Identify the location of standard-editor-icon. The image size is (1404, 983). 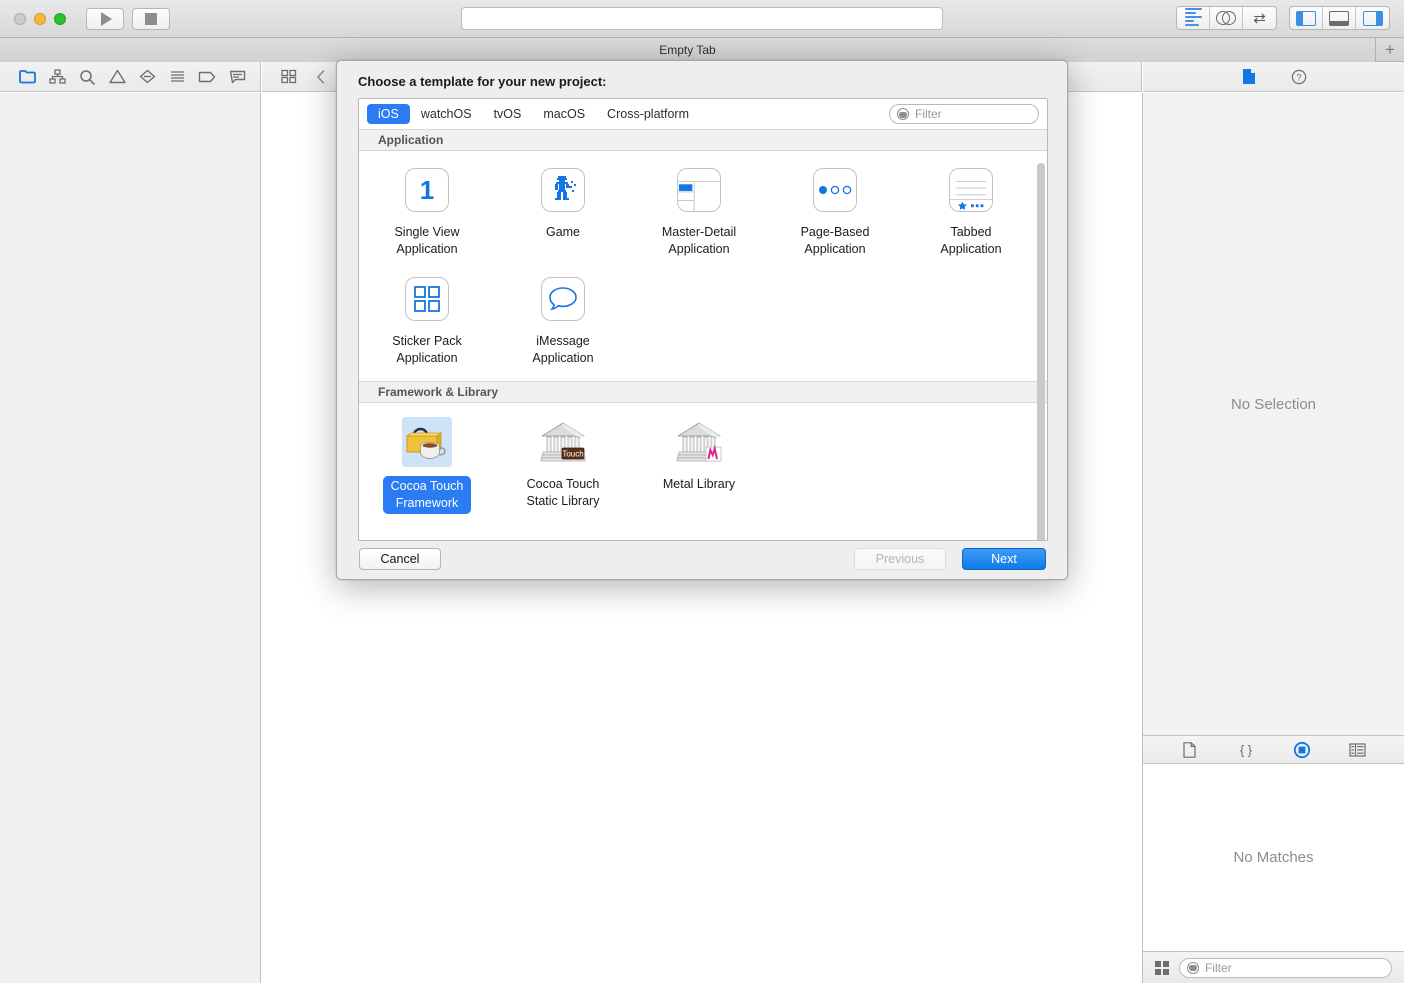
(1193, 18).